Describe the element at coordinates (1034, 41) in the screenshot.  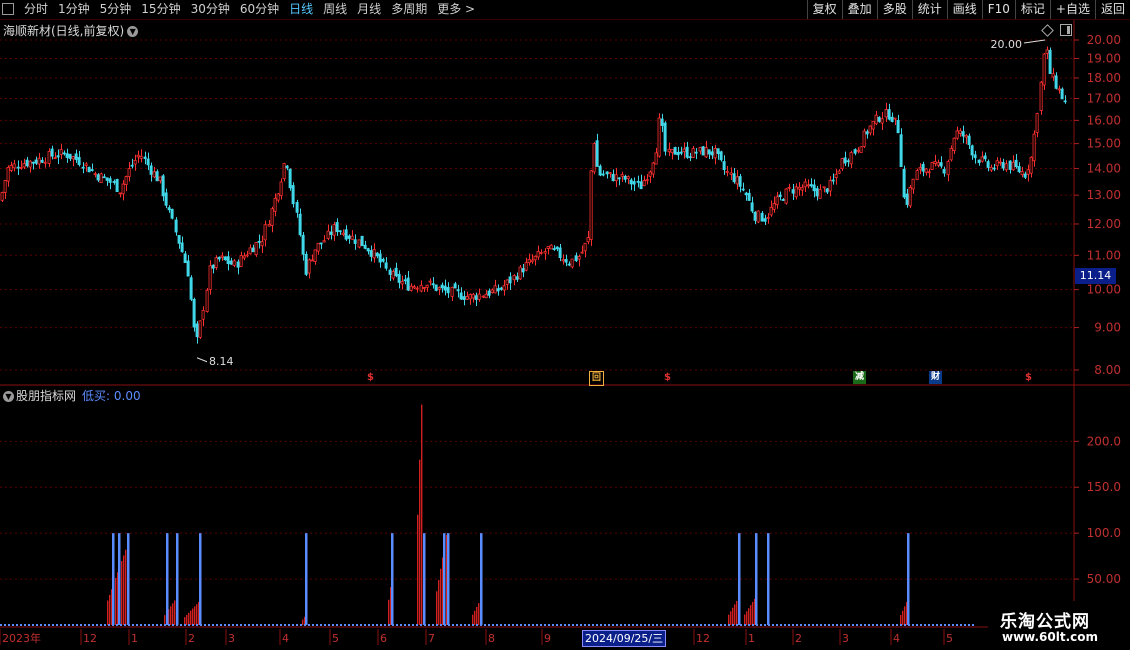
I see `high-pointer` at that location.